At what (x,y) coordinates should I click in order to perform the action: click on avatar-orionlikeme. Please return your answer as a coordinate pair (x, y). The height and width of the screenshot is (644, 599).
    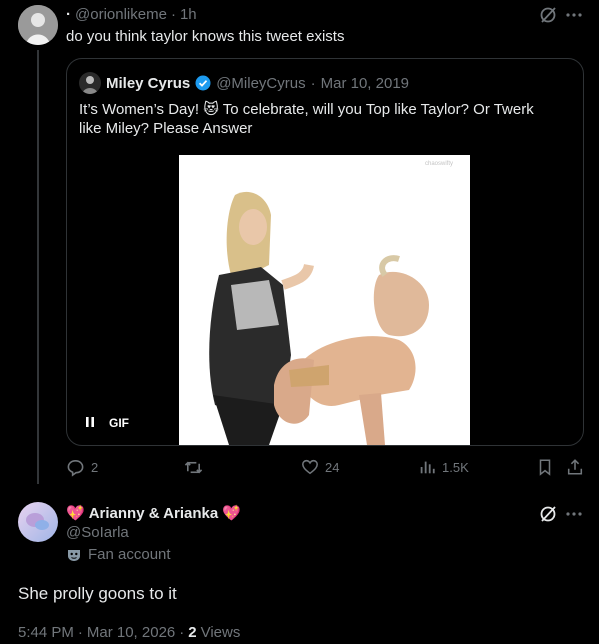
    Looking at the image, I should click on (38, 25).